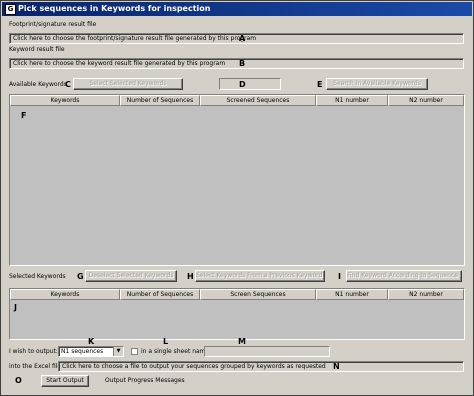  I want to click on keyword-label: Keyword result file, so click(37, 49).